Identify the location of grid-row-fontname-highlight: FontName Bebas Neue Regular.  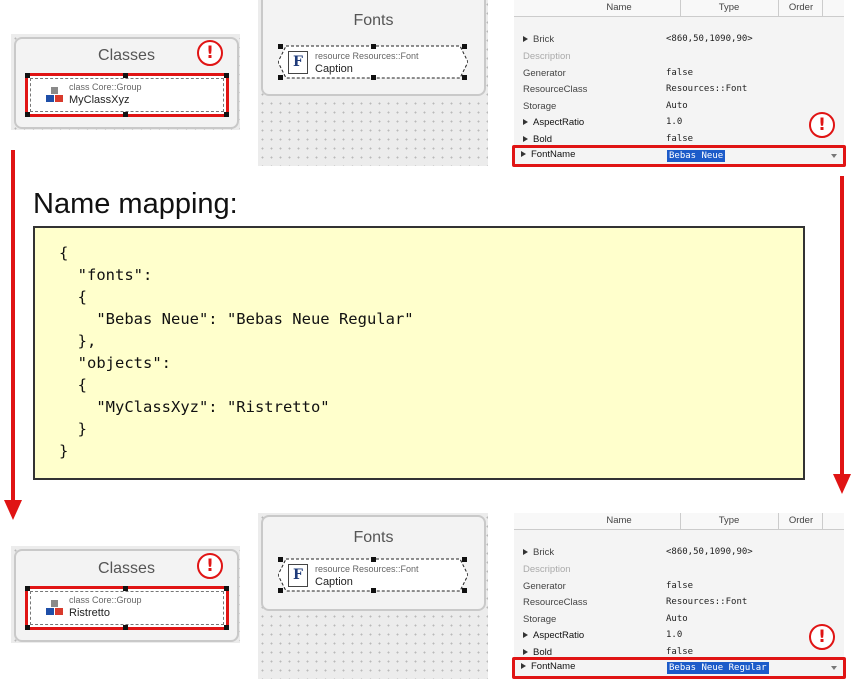
(679, 668).